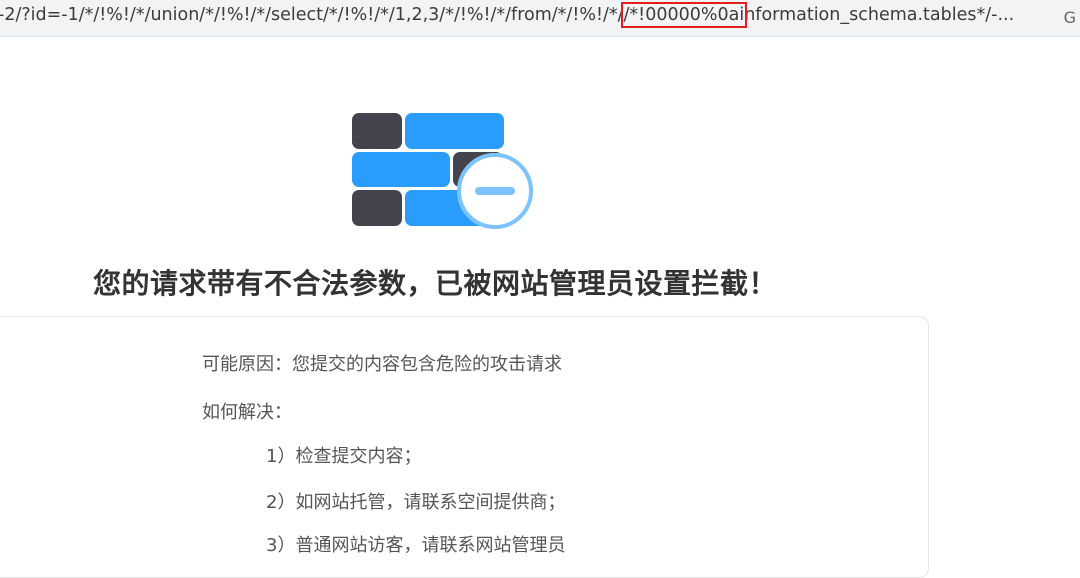 This screenshot has height=578, width=1080. What do you see at coordinates (382, 364) in the screenshot?
I see `possible-reason-text: 可能原因：您提交的内容包含危险的攻击请求` at bounding box center [382, 364].